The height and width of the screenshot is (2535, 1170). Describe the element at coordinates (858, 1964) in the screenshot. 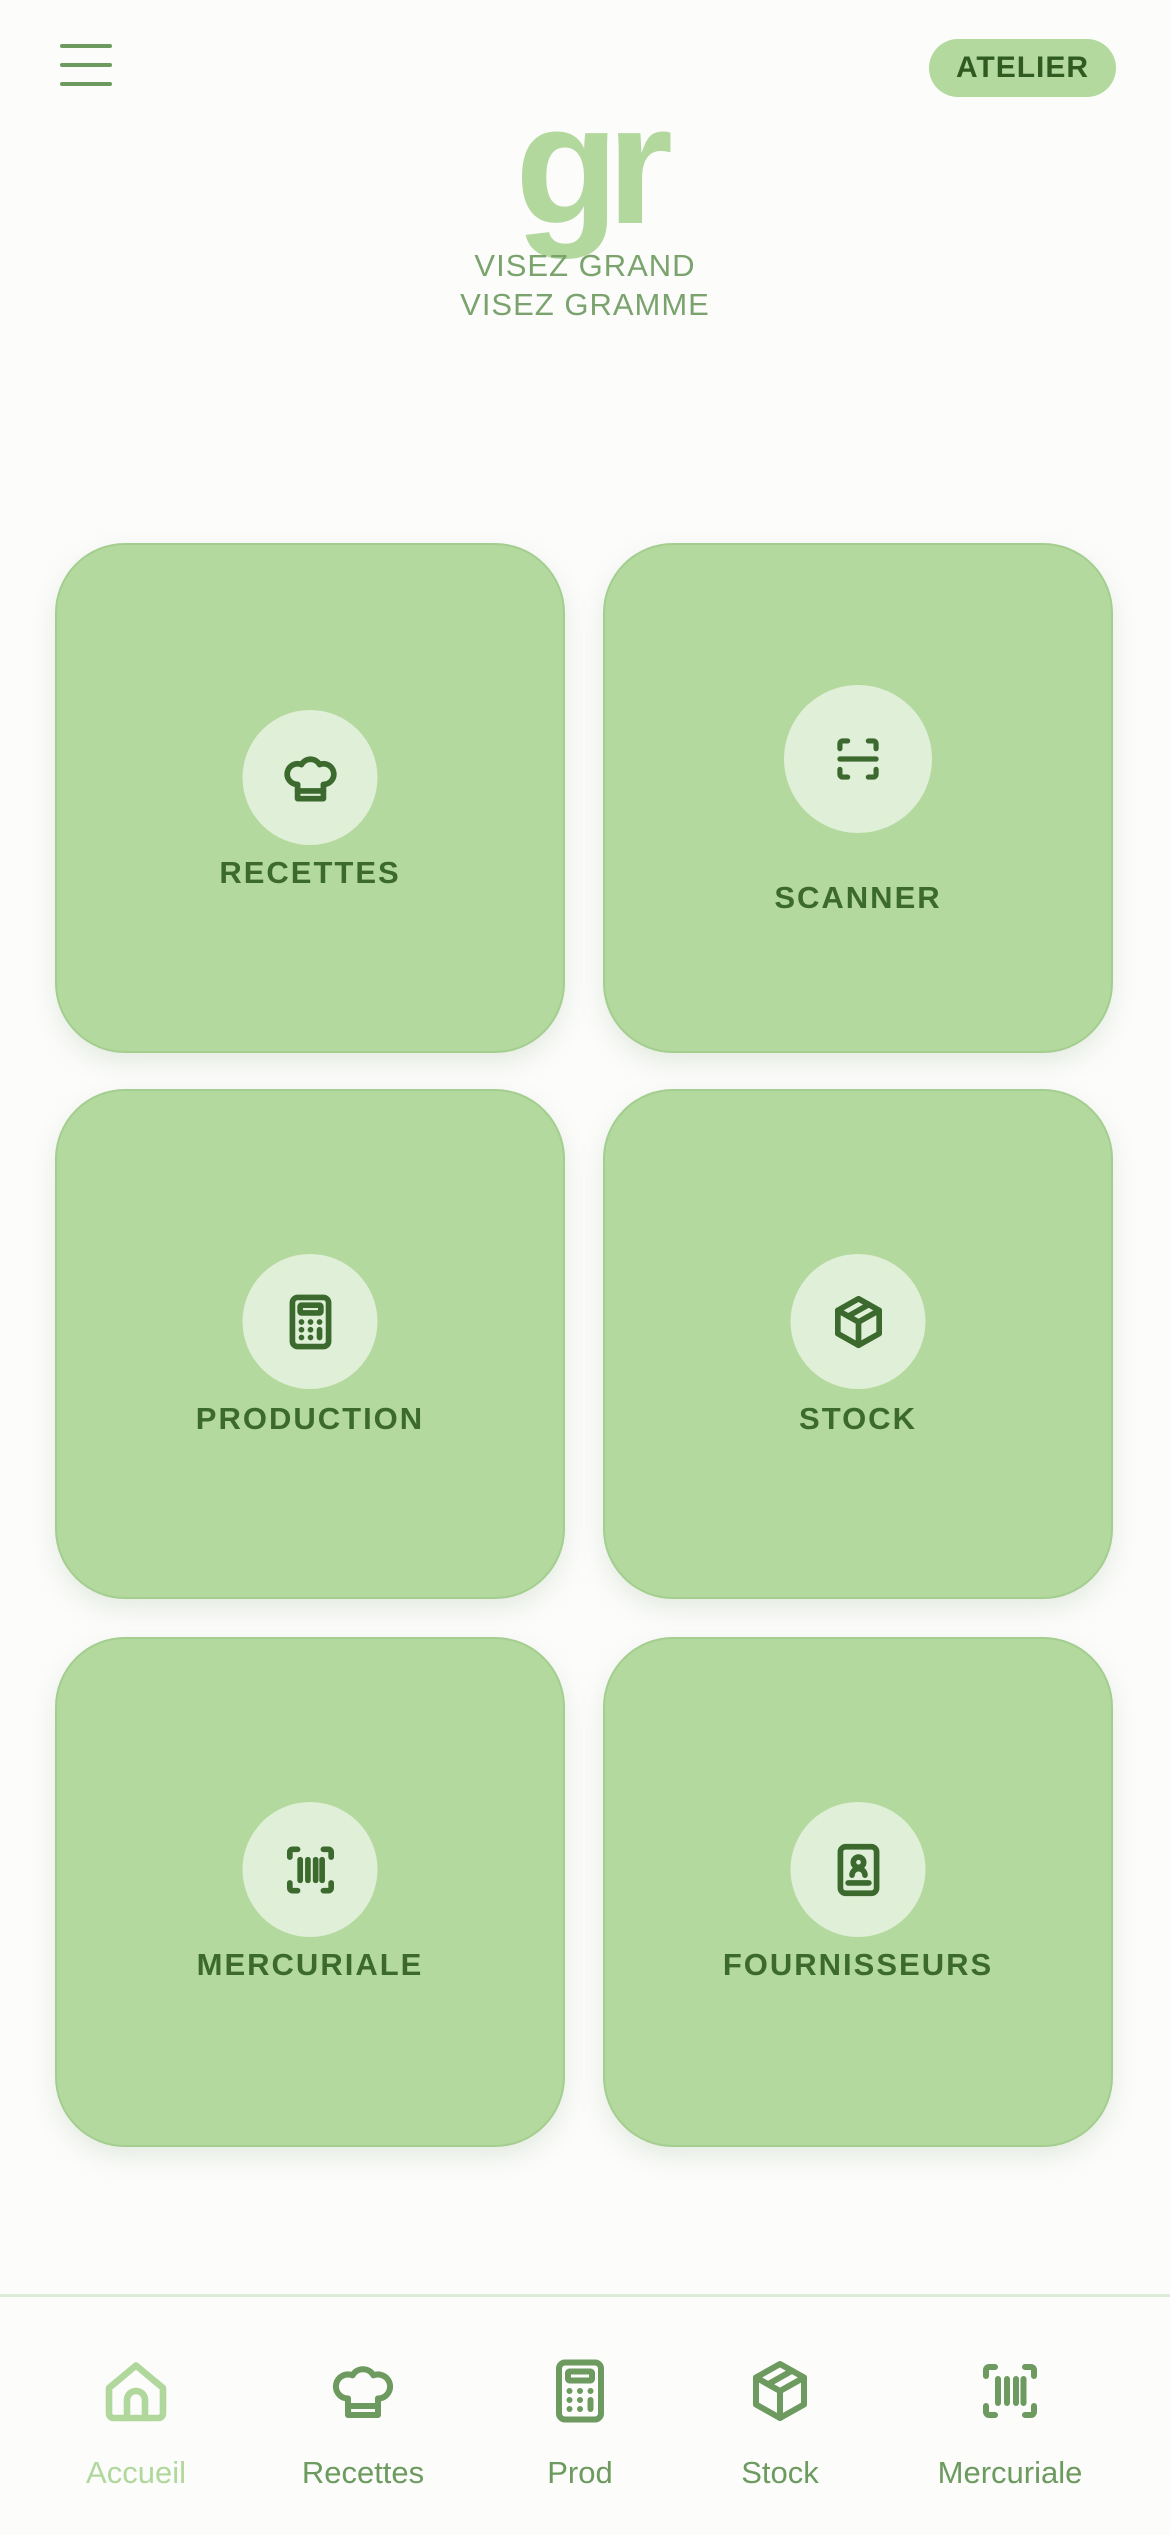

I see `tile-label: FOURNISSEURS` at that location.